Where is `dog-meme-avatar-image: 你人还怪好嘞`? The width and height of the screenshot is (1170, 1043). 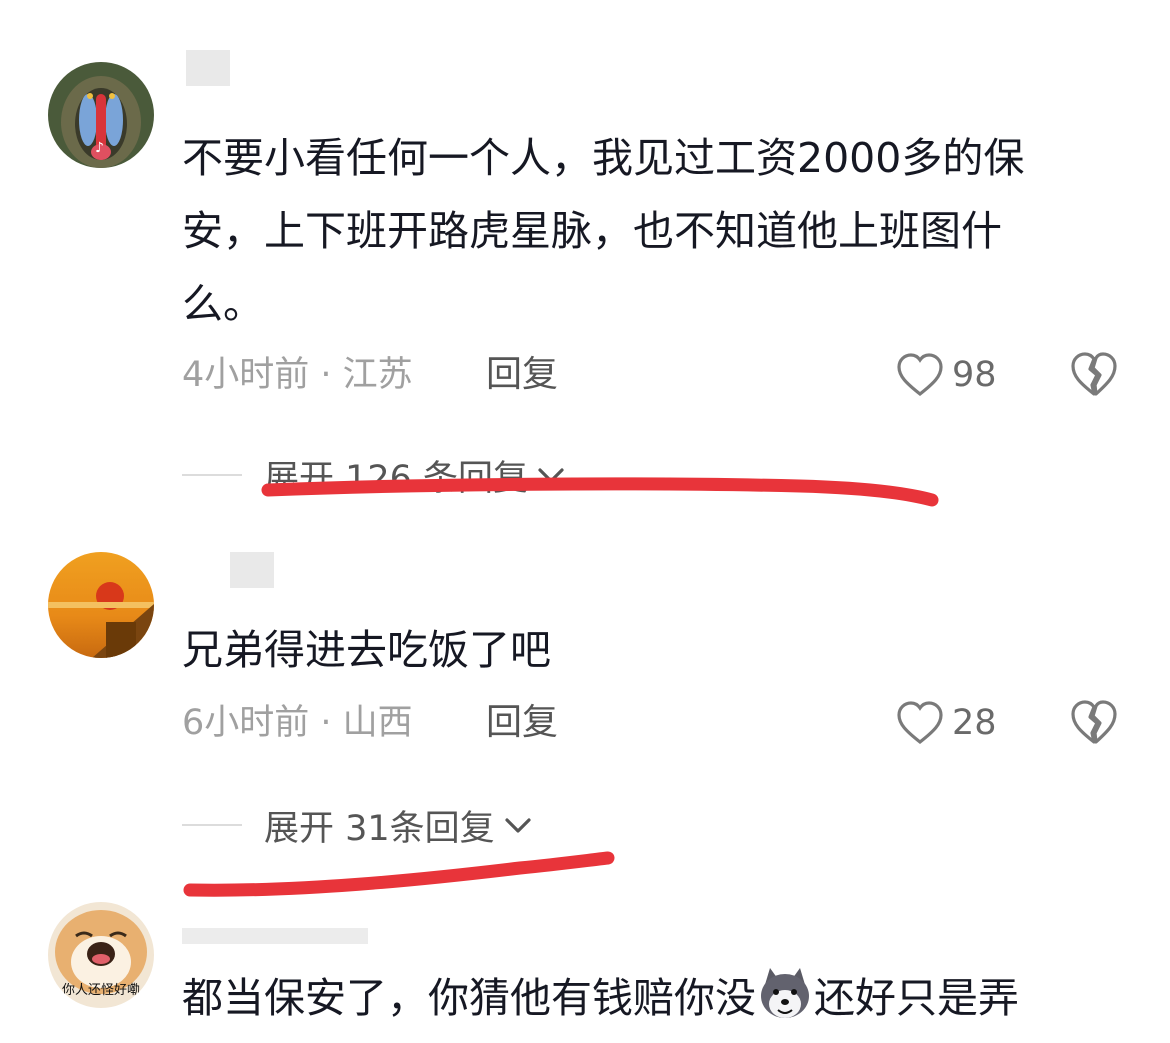
dog-meme-avatar-image: 你人还怪好嘞 is located at coordinates (101, 955).